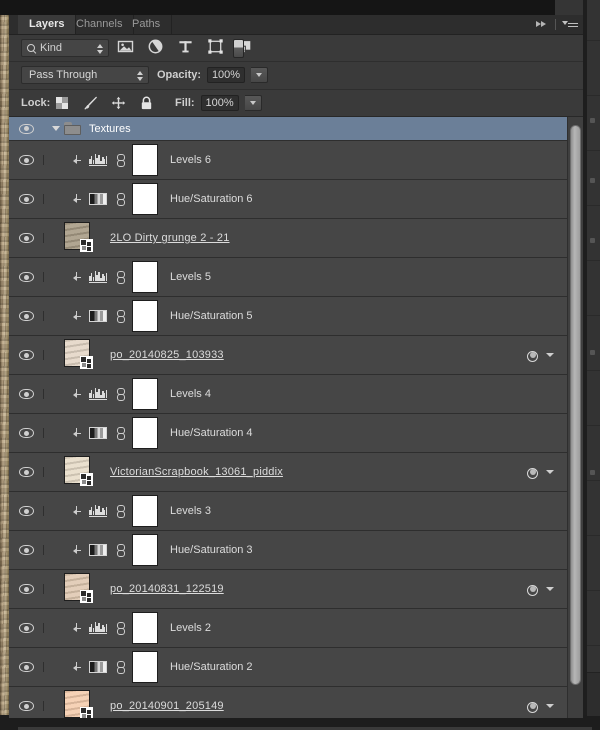 The image size is (600, 730). Describe the element at coordinates (110, 128) in the screenshot. I see `layer-group-name: Textures` at that location.